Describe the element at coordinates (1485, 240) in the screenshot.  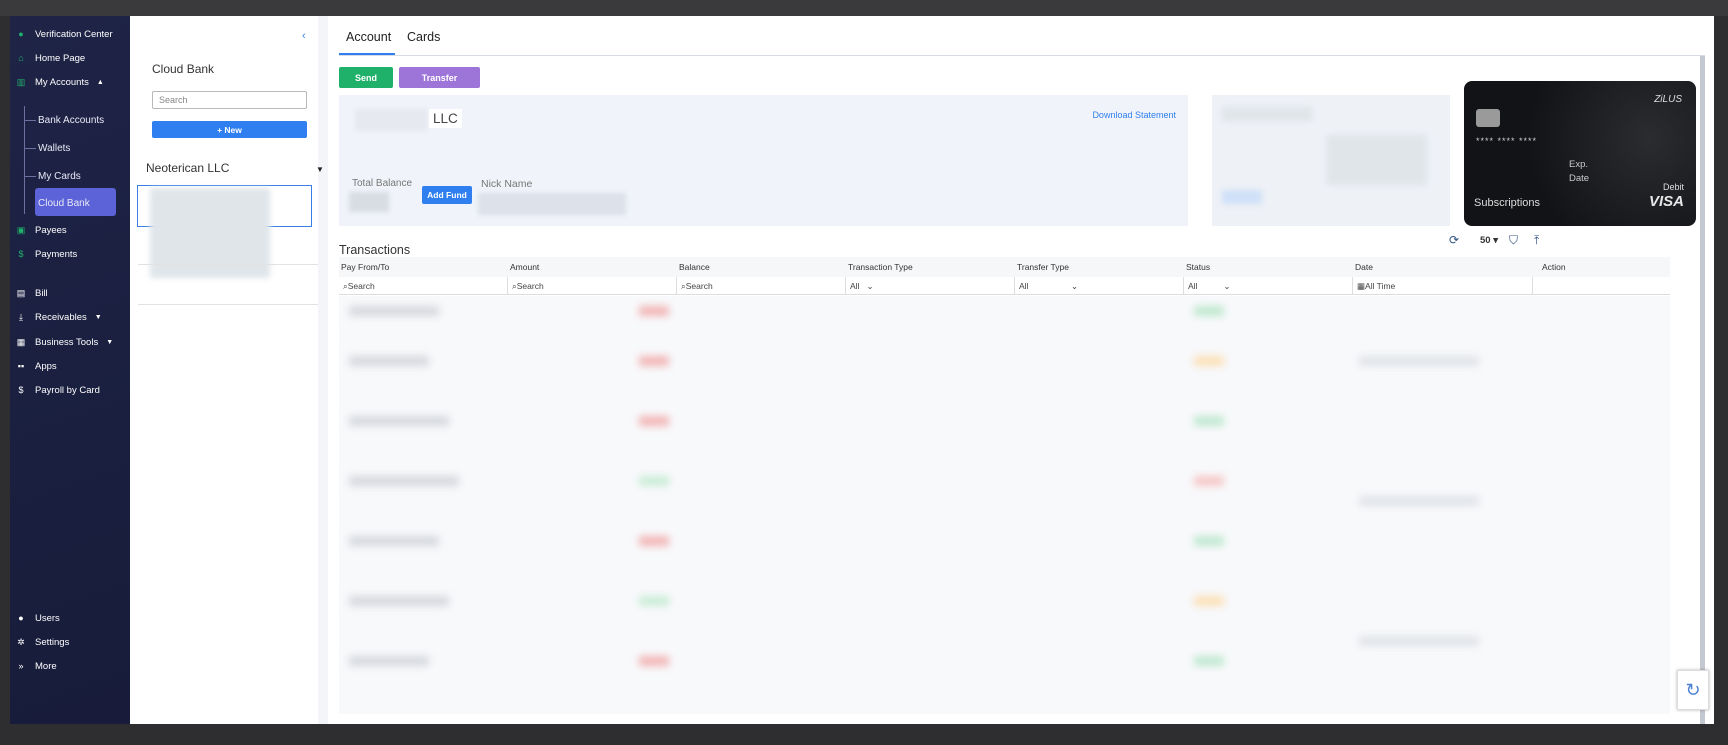
I see `page-size-value: 50` at that location.